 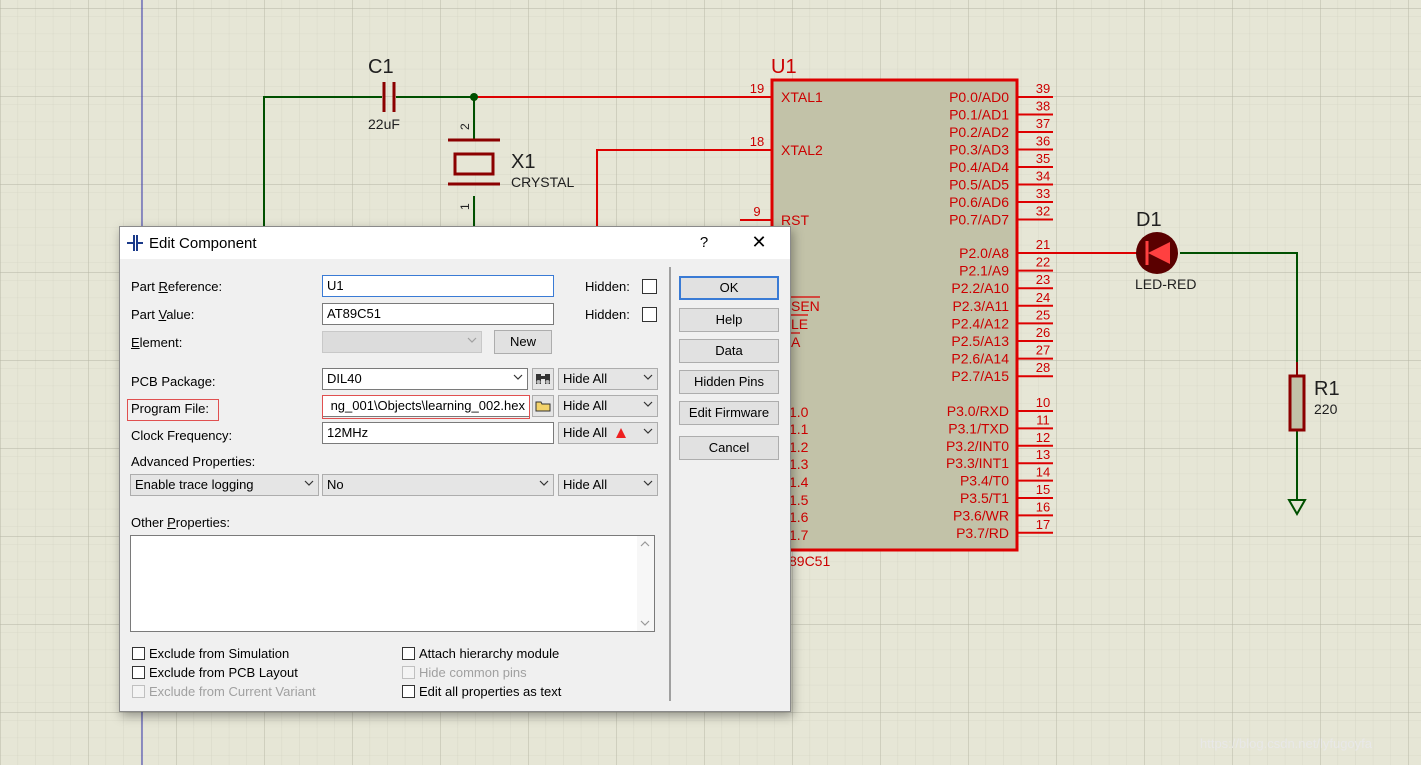 What do you see at coordinates (799, 464) in the screenshot?
I see `ic-pin-name-partial: 1.3` at bounding box center [799, 464].